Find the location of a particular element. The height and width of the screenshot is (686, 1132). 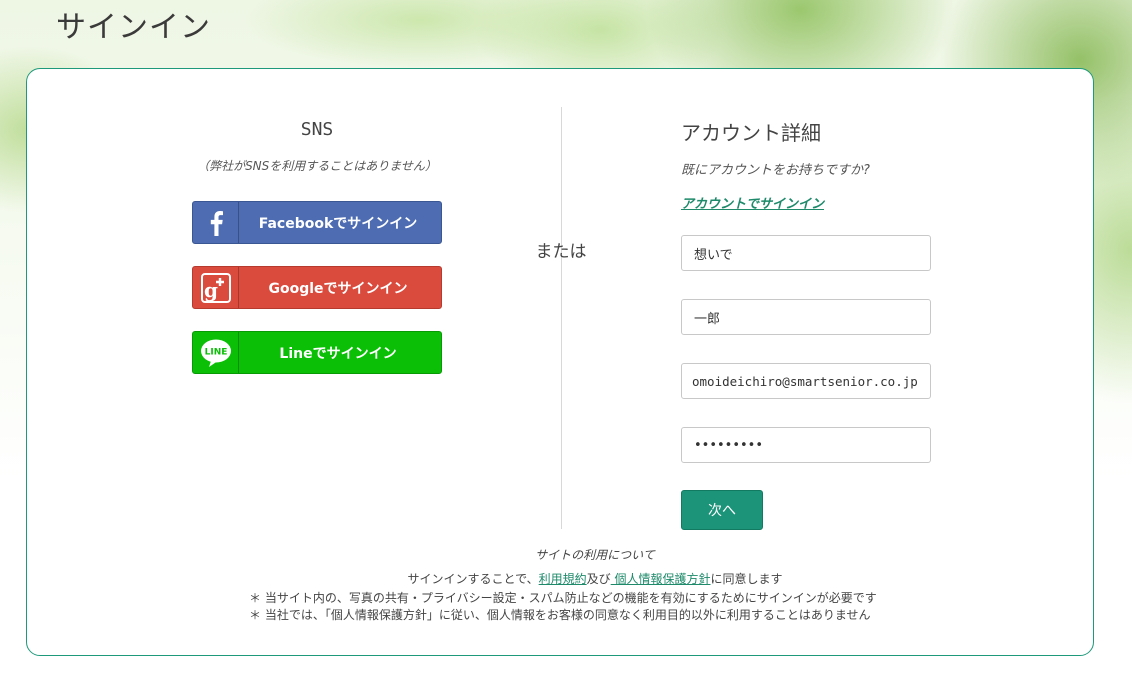

existing-account-question: 既にアカウントをお持ちですか? is located at coordinates (775, 170).